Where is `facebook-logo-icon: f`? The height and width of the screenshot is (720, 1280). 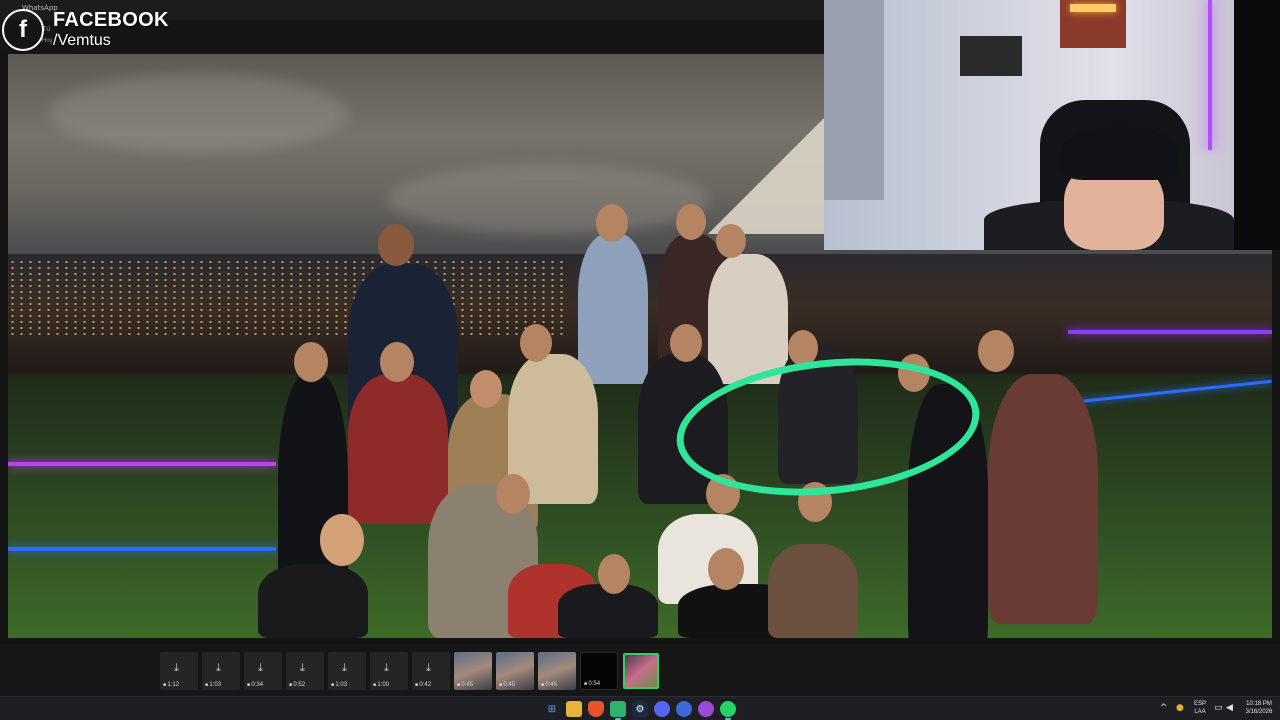 facebook-logo-icon: f is located at coordinates (23, 30).